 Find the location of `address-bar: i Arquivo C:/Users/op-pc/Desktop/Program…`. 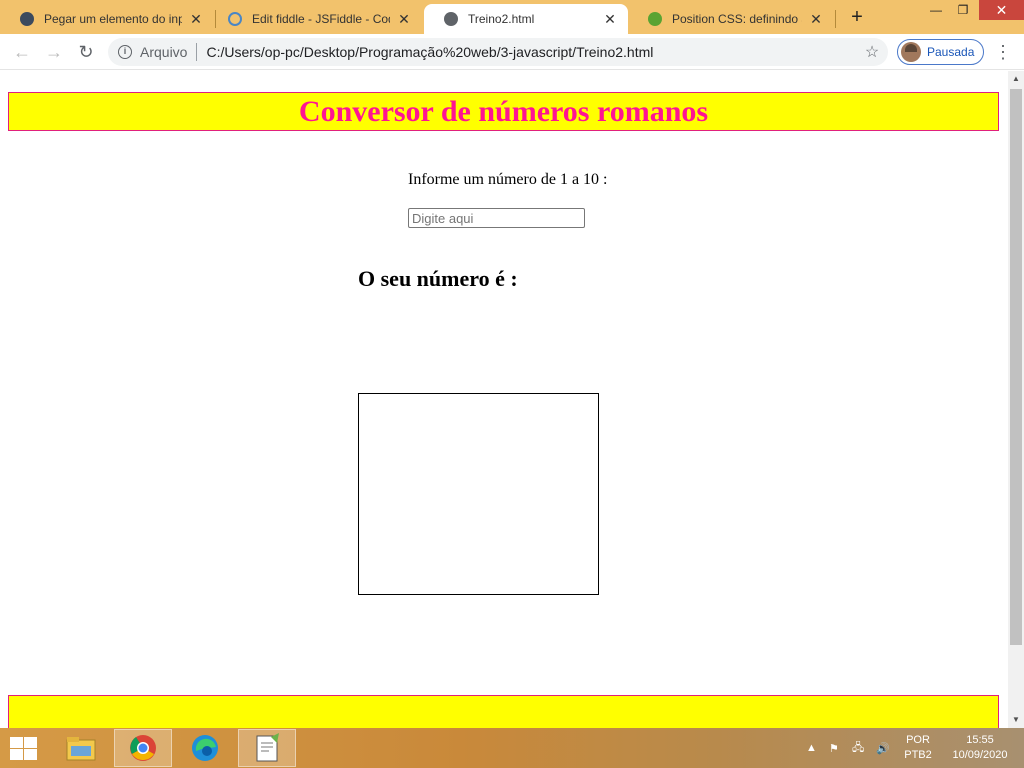

address-bar: i Arquivo C:/Users/op-pc/Desktop/Program… is located at coordinates (498, 52).